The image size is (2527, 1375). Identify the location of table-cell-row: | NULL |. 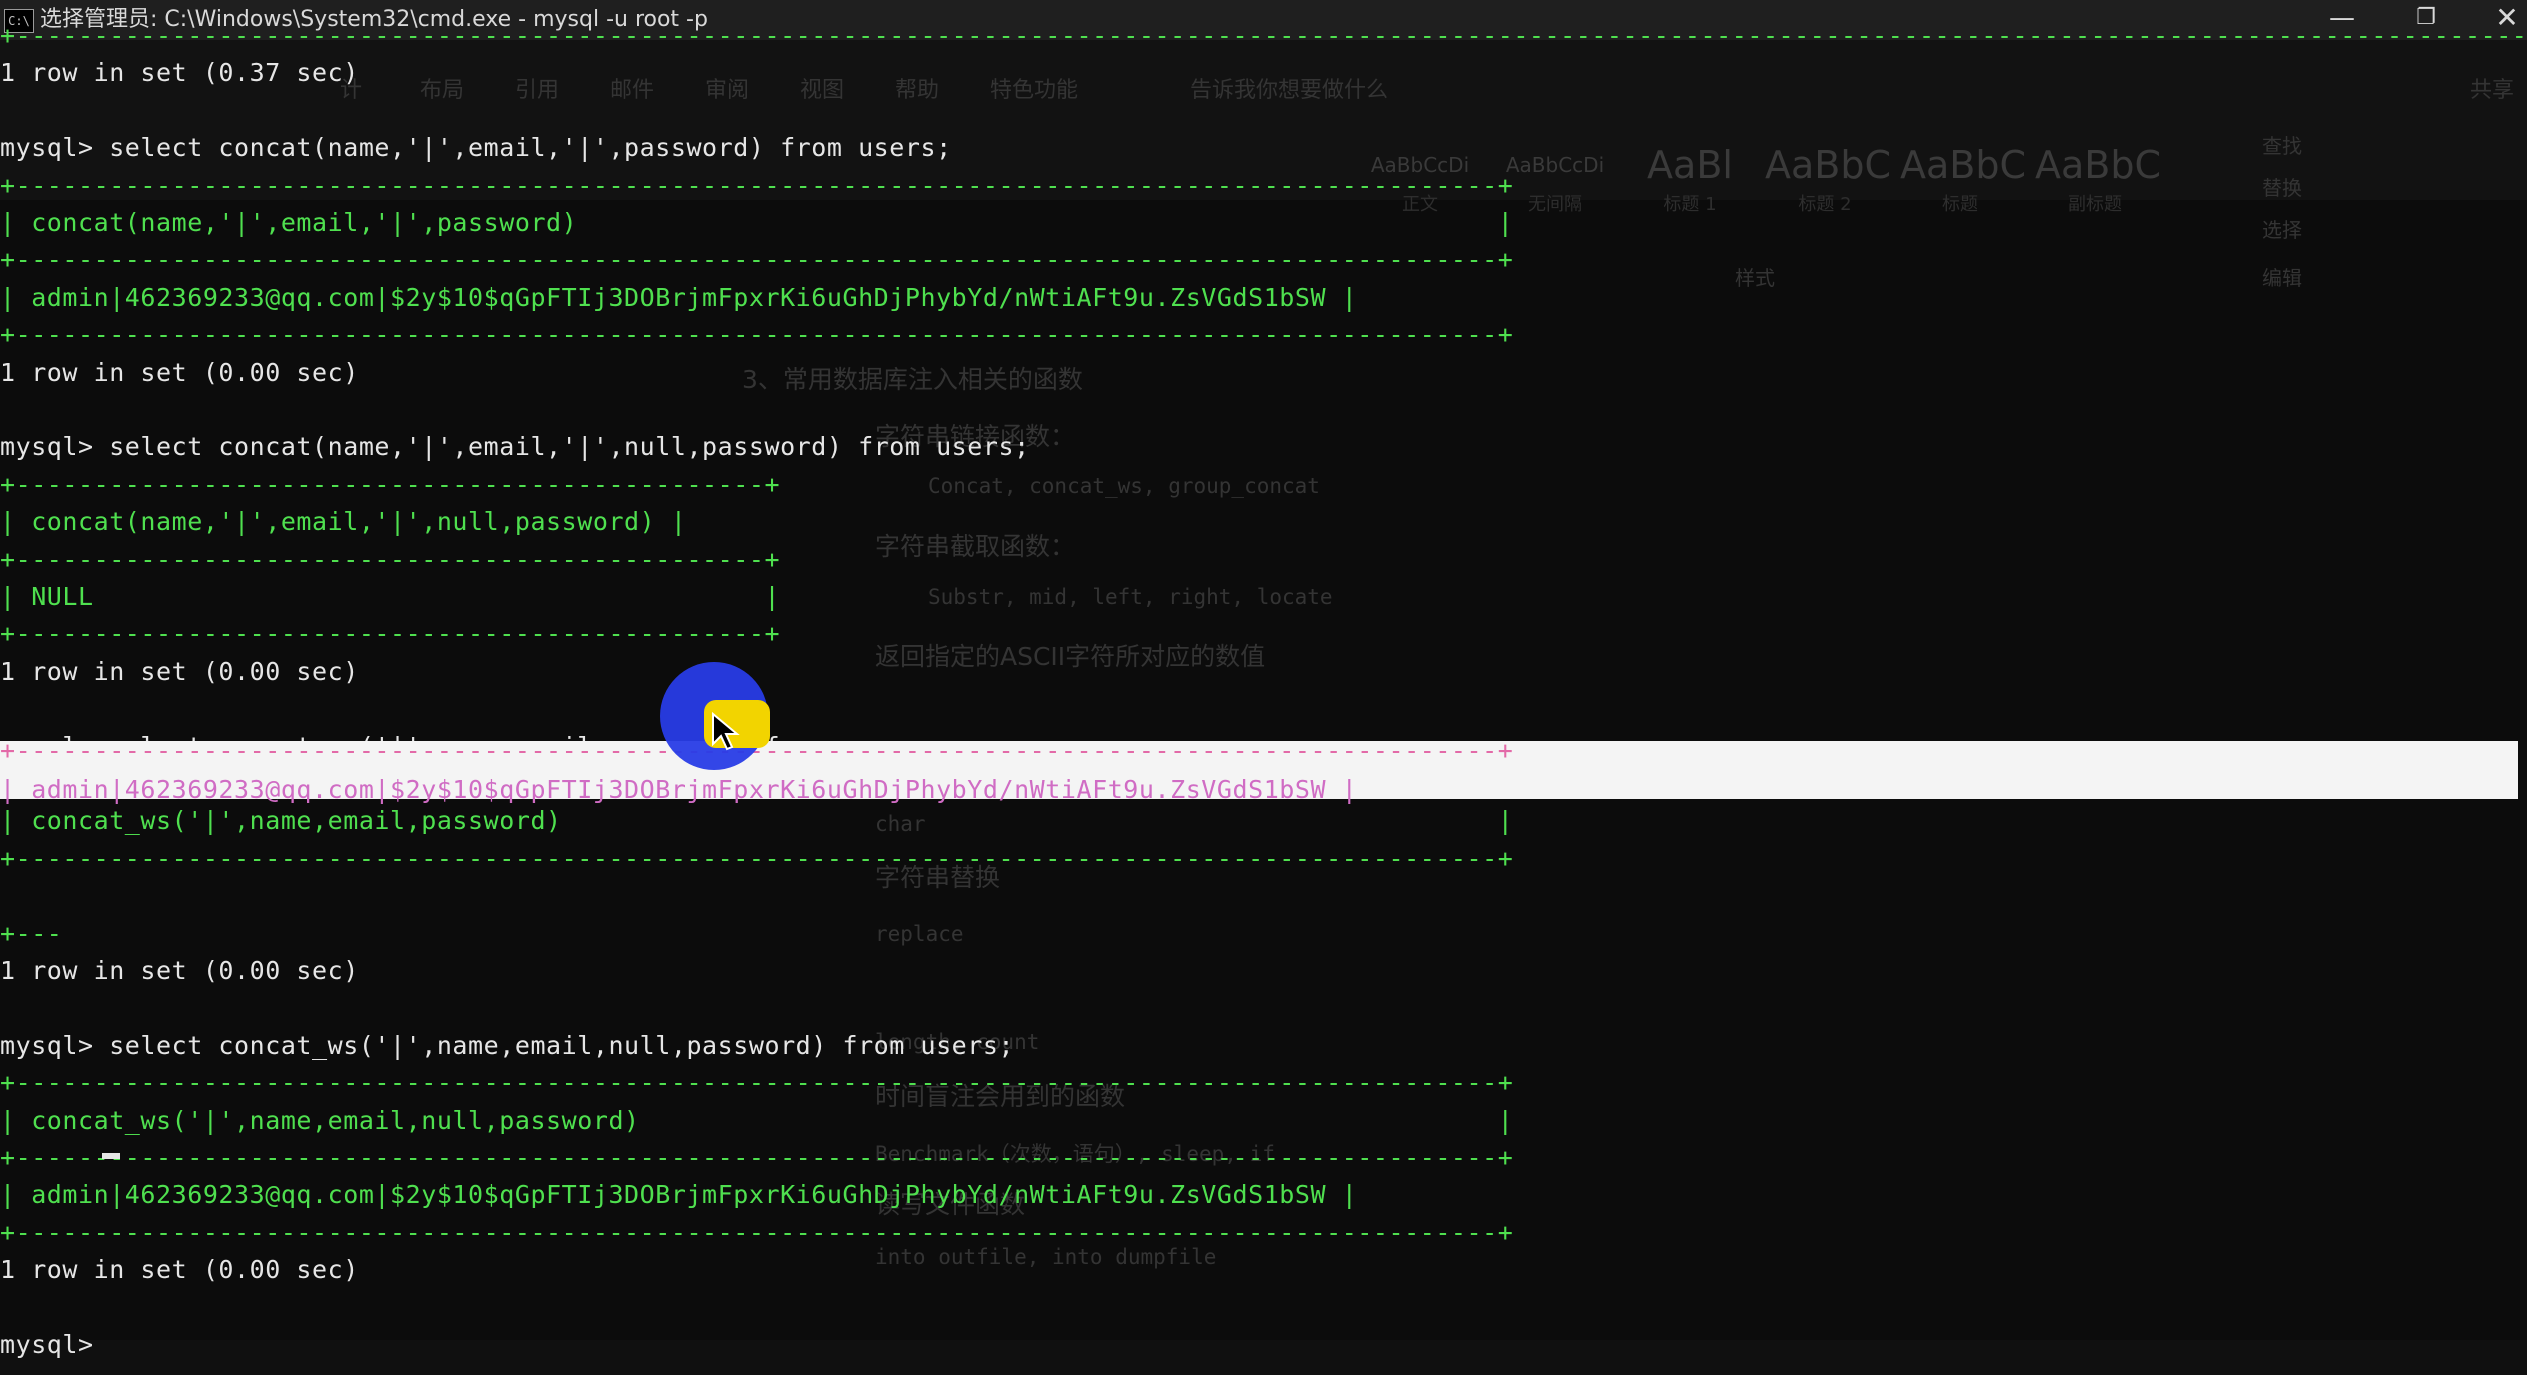
(390, 596).